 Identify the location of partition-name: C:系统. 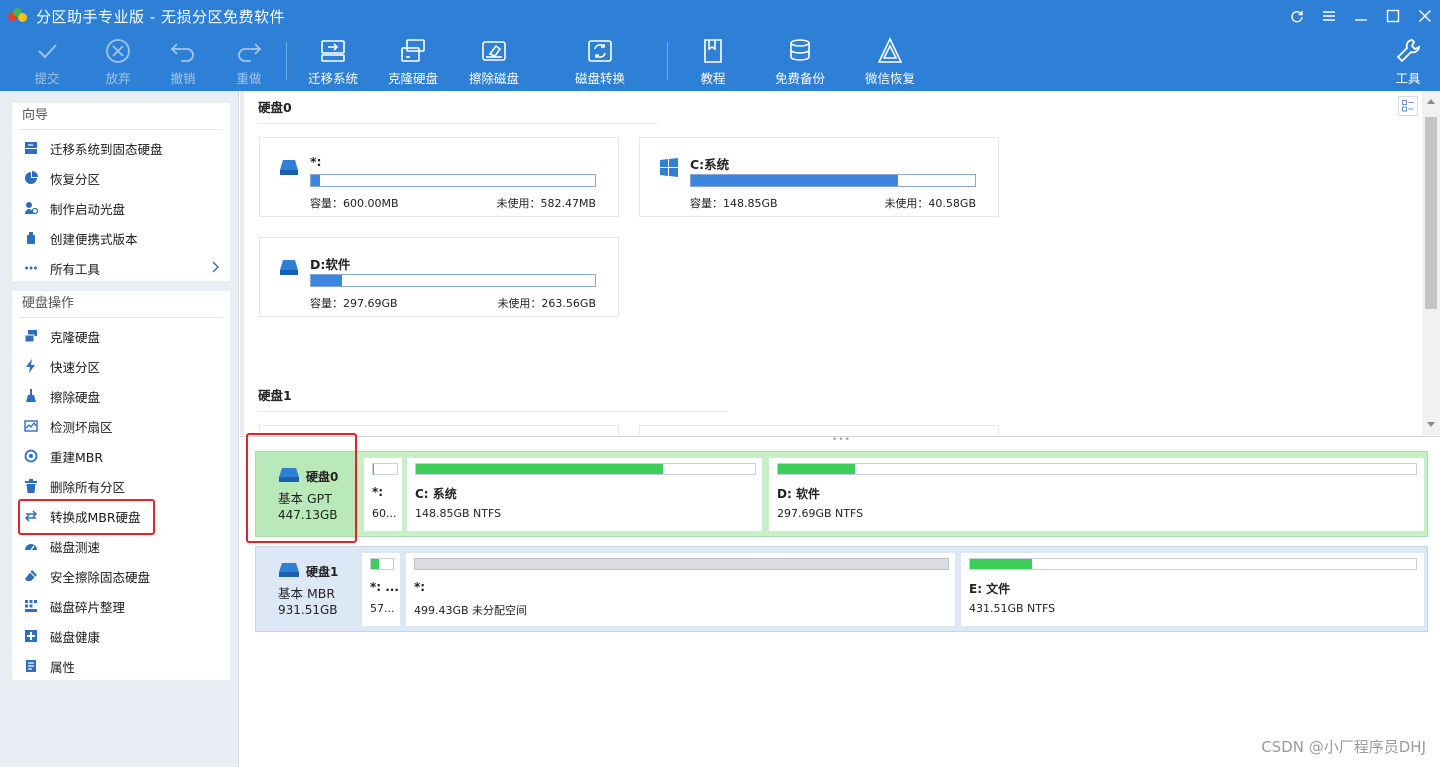
(710, 164).